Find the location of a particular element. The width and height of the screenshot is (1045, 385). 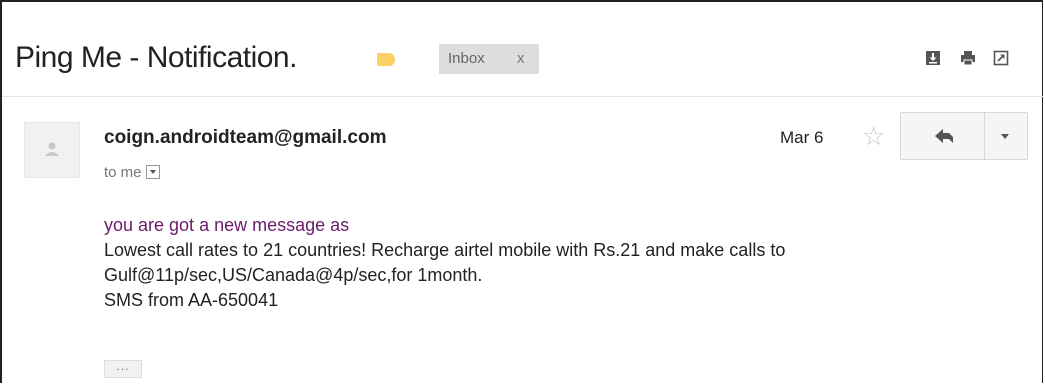

person-icon is located at coordinates (52, 149).